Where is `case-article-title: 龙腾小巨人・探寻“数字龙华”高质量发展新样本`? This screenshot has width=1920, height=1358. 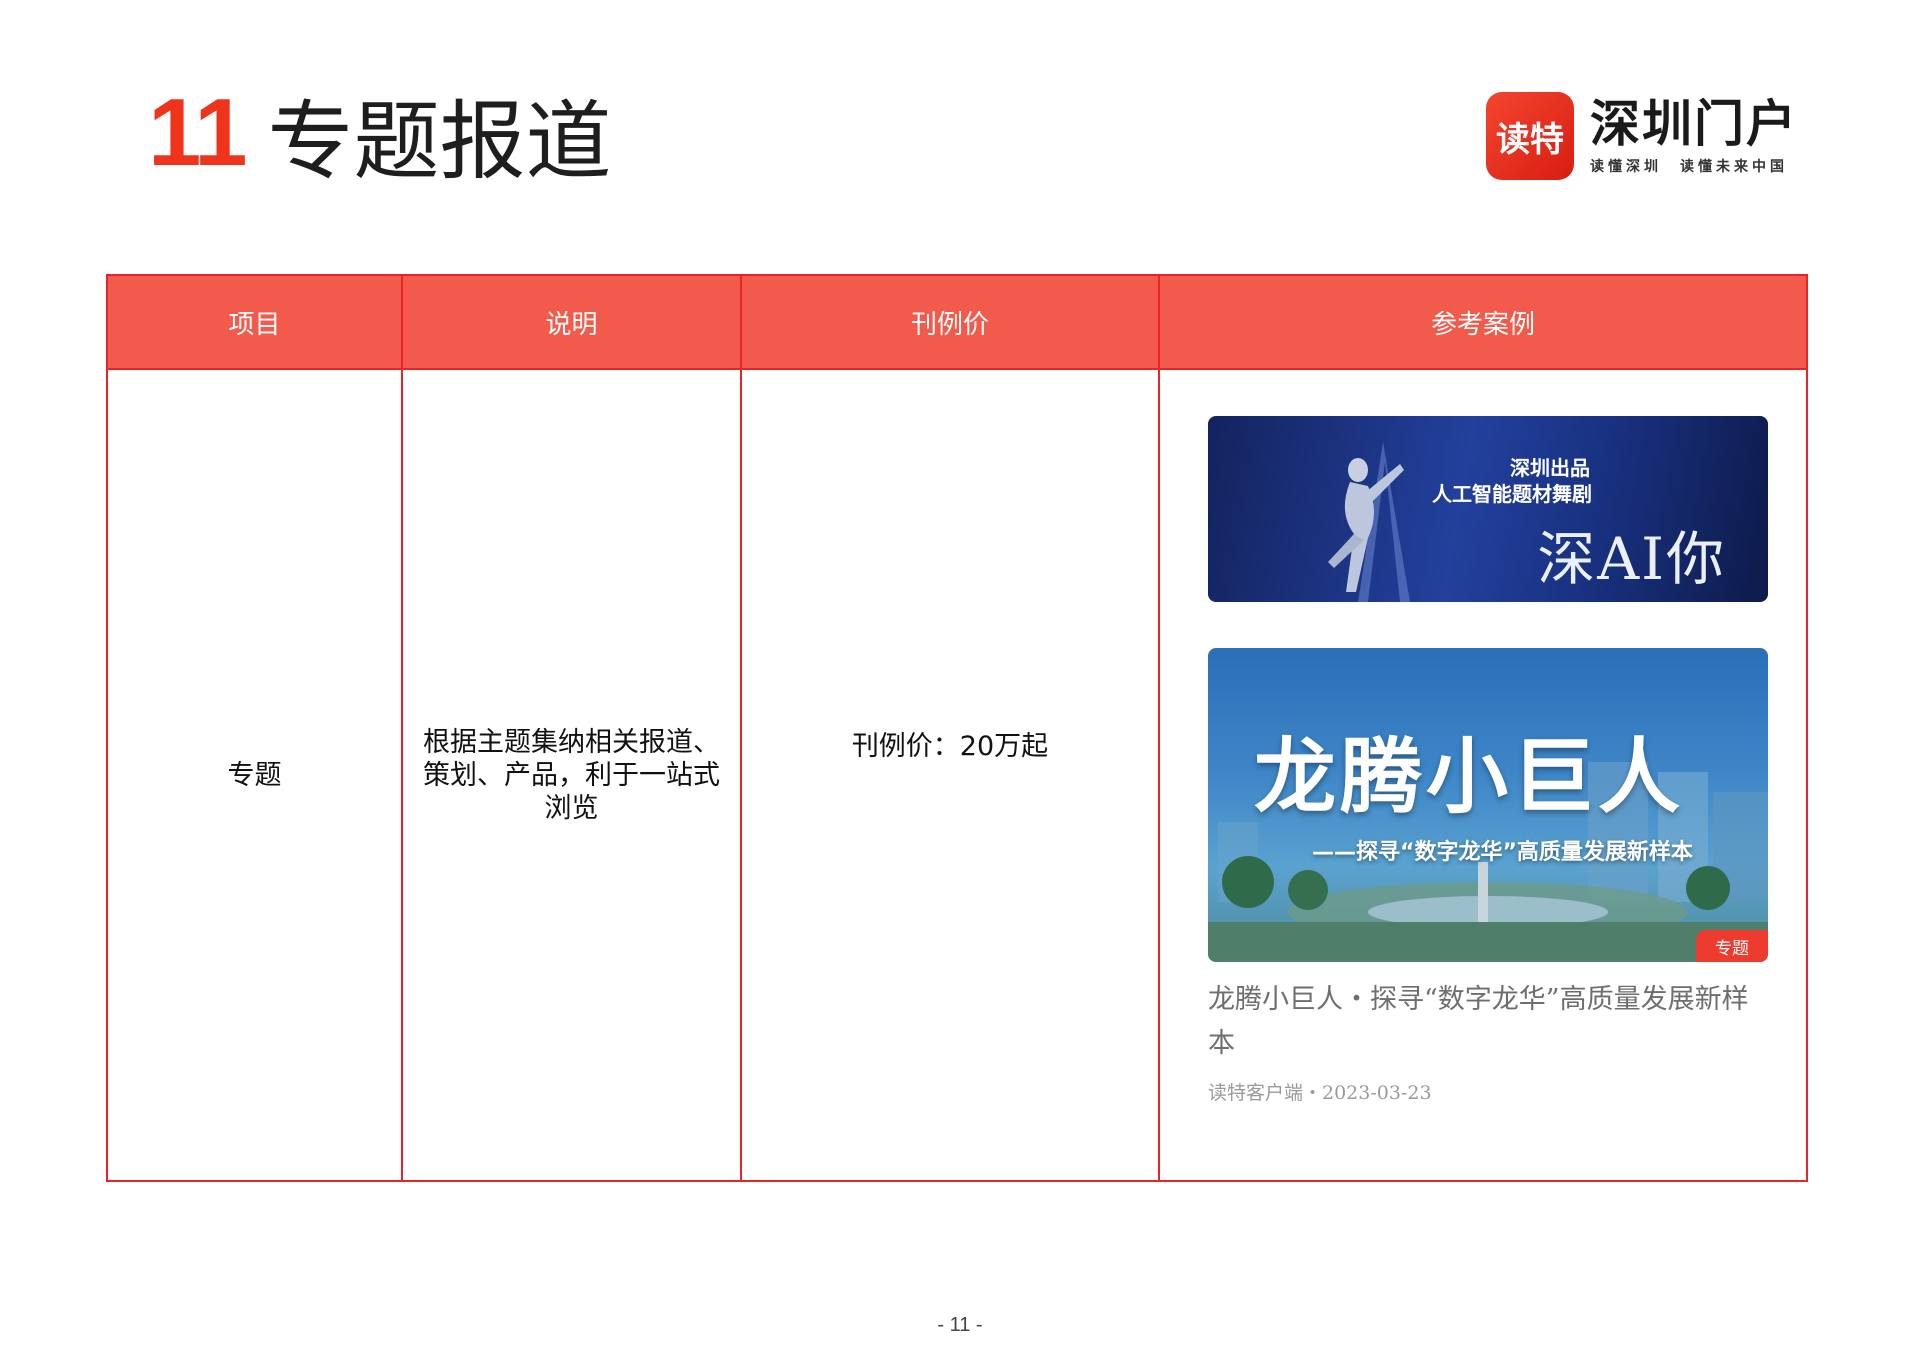
case-article-title: 龙腾小巨人・探寻“数字龙华”高质量发展新样本 is located at coordinates (1488, 1022).